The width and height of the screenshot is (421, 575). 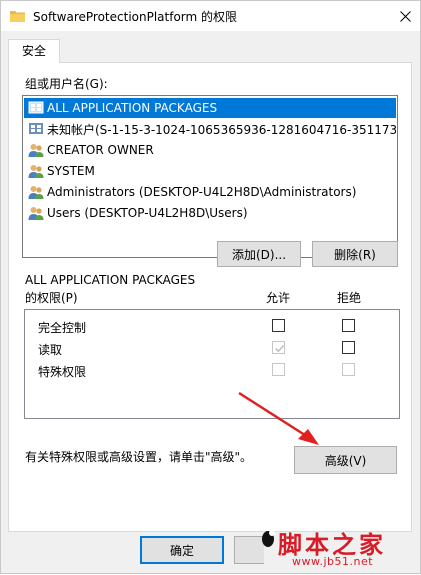 I want to click on window-title: SoftwareProtectionPlatform 的权限, so click(x=135, y=17).